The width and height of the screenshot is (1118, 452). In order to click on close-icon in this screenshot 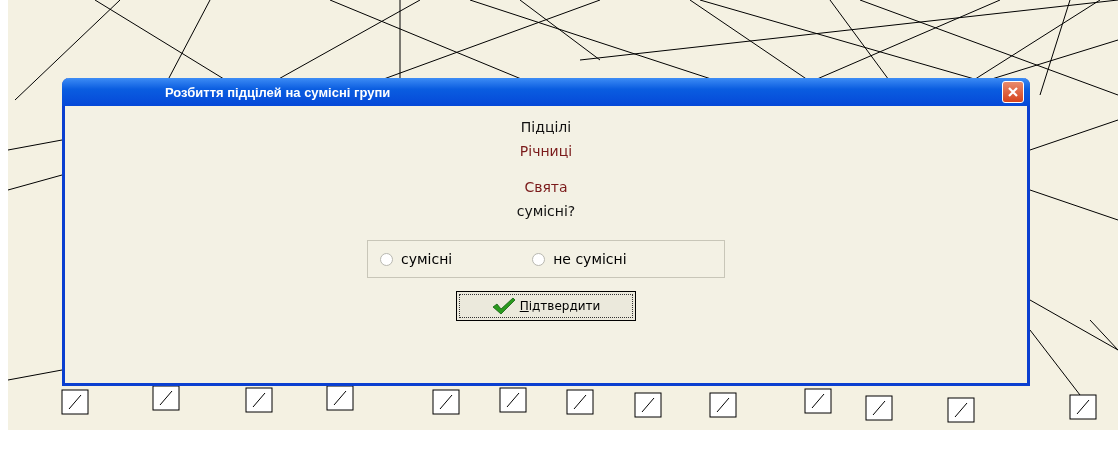, I will do `click(1013, 92)`.